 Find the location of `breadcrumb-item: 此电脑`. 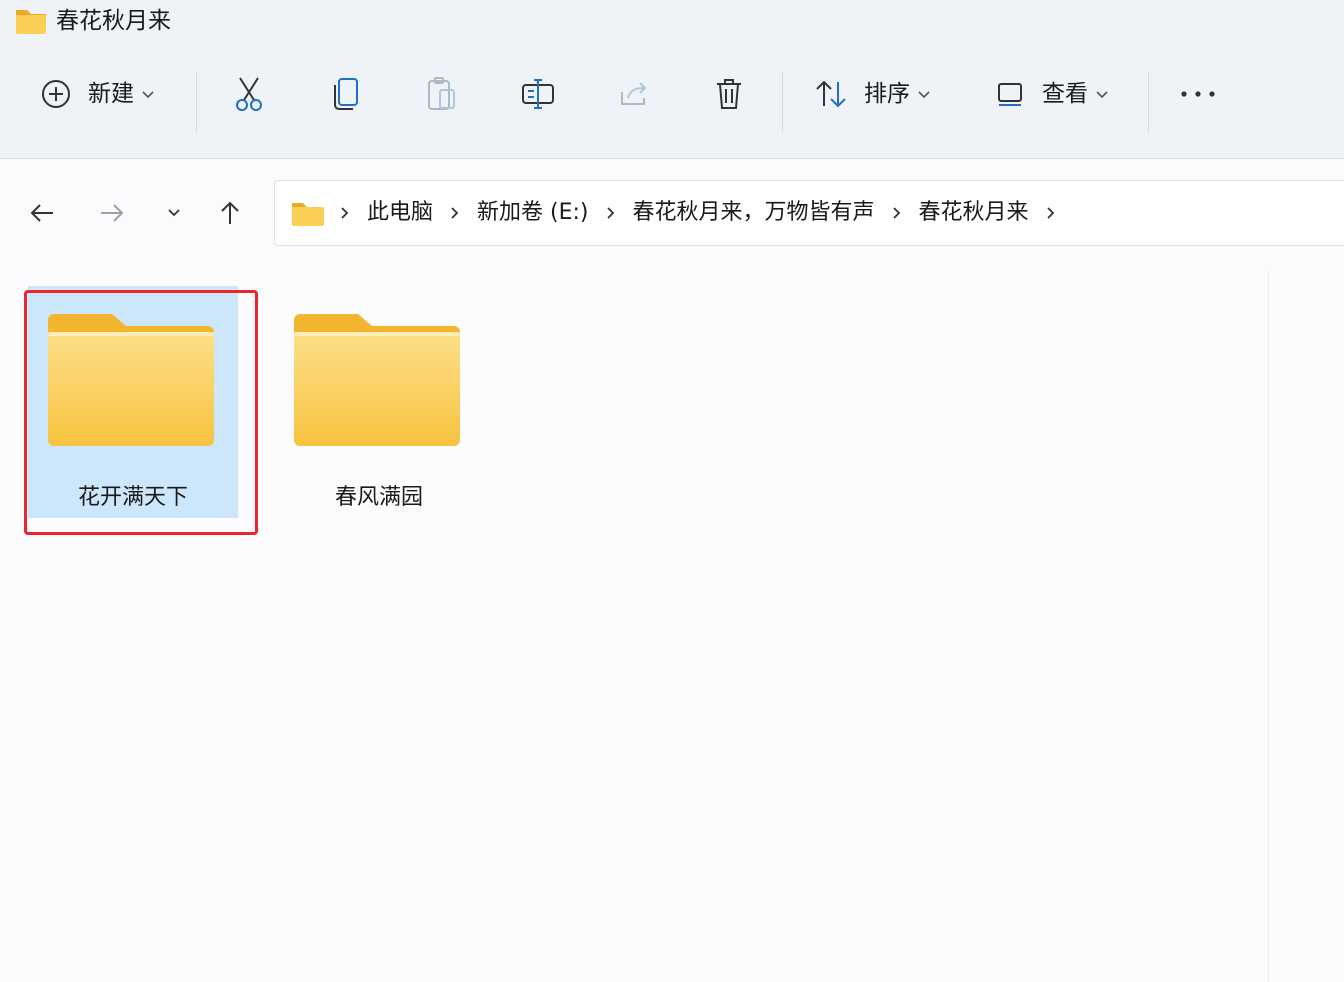

breadcrumb-item: 此电脑 is located at coordinates (400, 213).